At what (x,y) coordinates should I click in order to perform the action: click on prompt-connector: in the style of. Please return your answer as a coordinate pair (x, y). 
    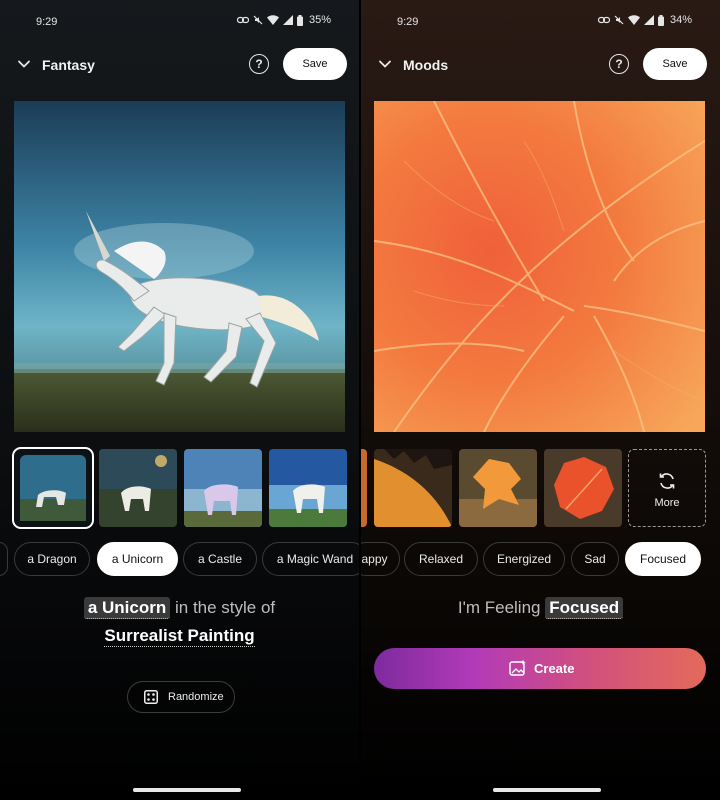
    Looking at the image, I should click on (225, 607).